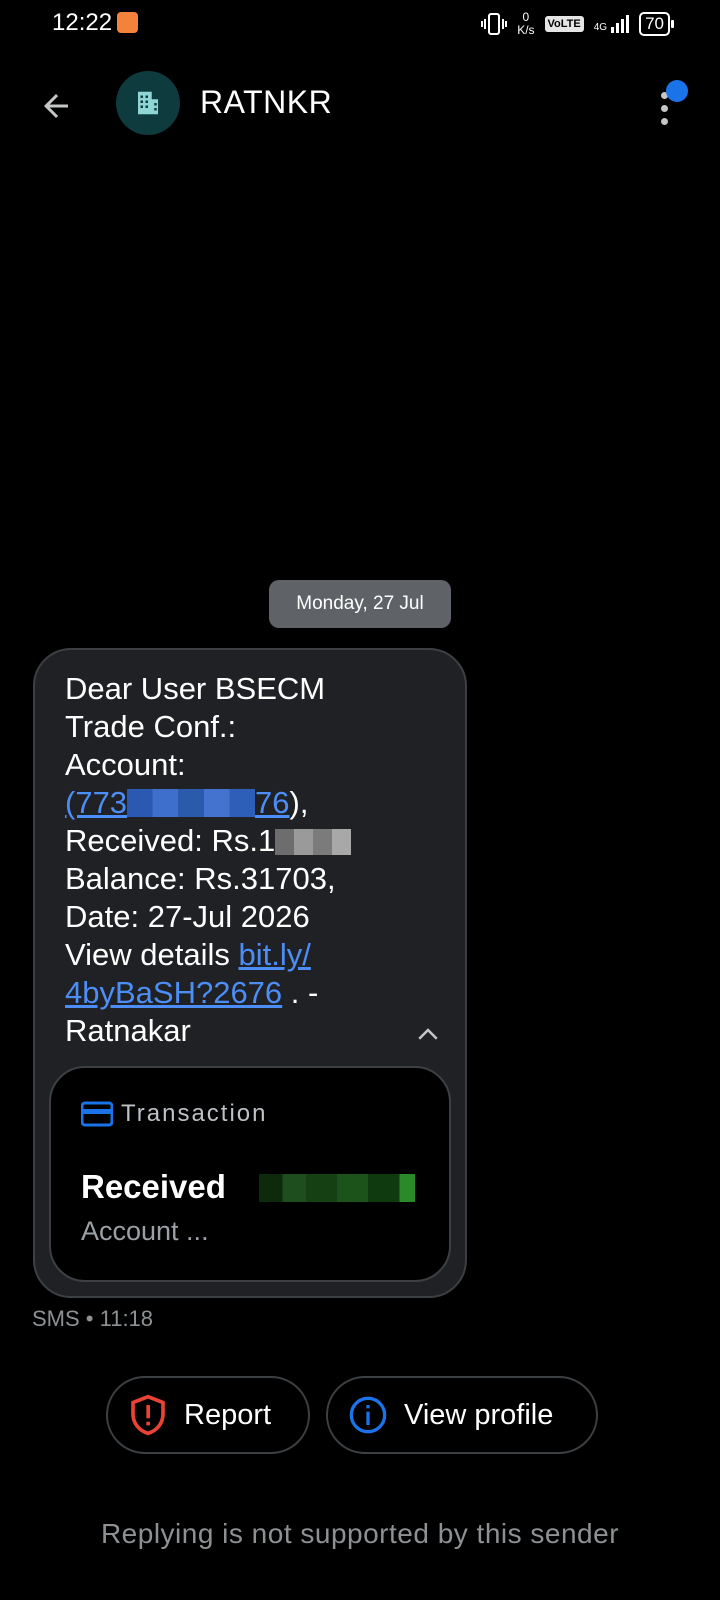 The image size is (720, 1600). Describe the element at coordinates (148, 1415) in the screenshot. I see `report-shield-icon` at that location.